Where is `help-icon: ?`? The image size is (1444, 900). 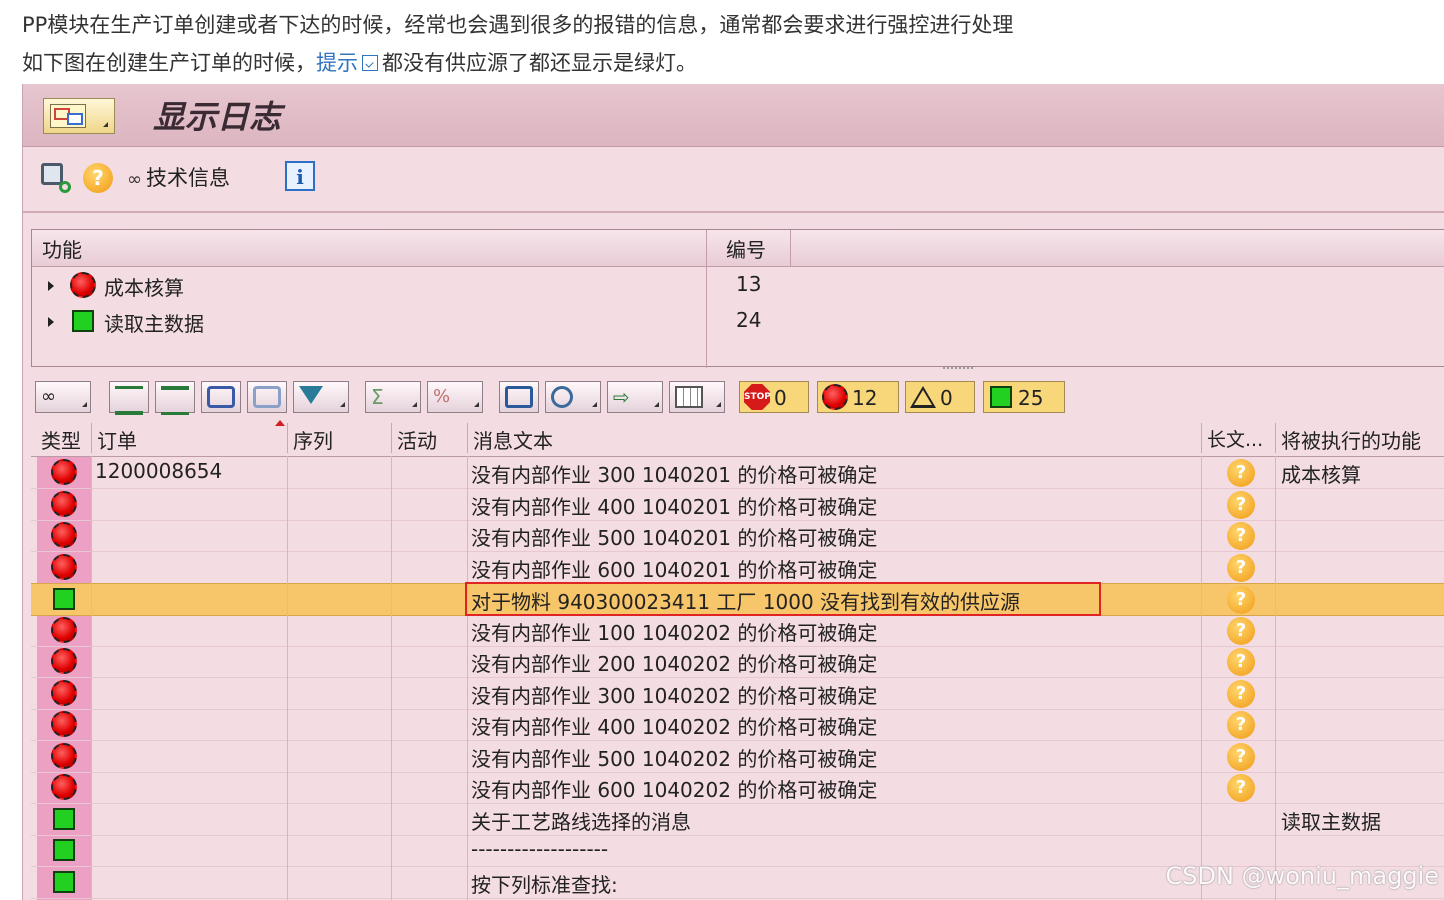
help-icon: ? is located at coordinates (98, 178).